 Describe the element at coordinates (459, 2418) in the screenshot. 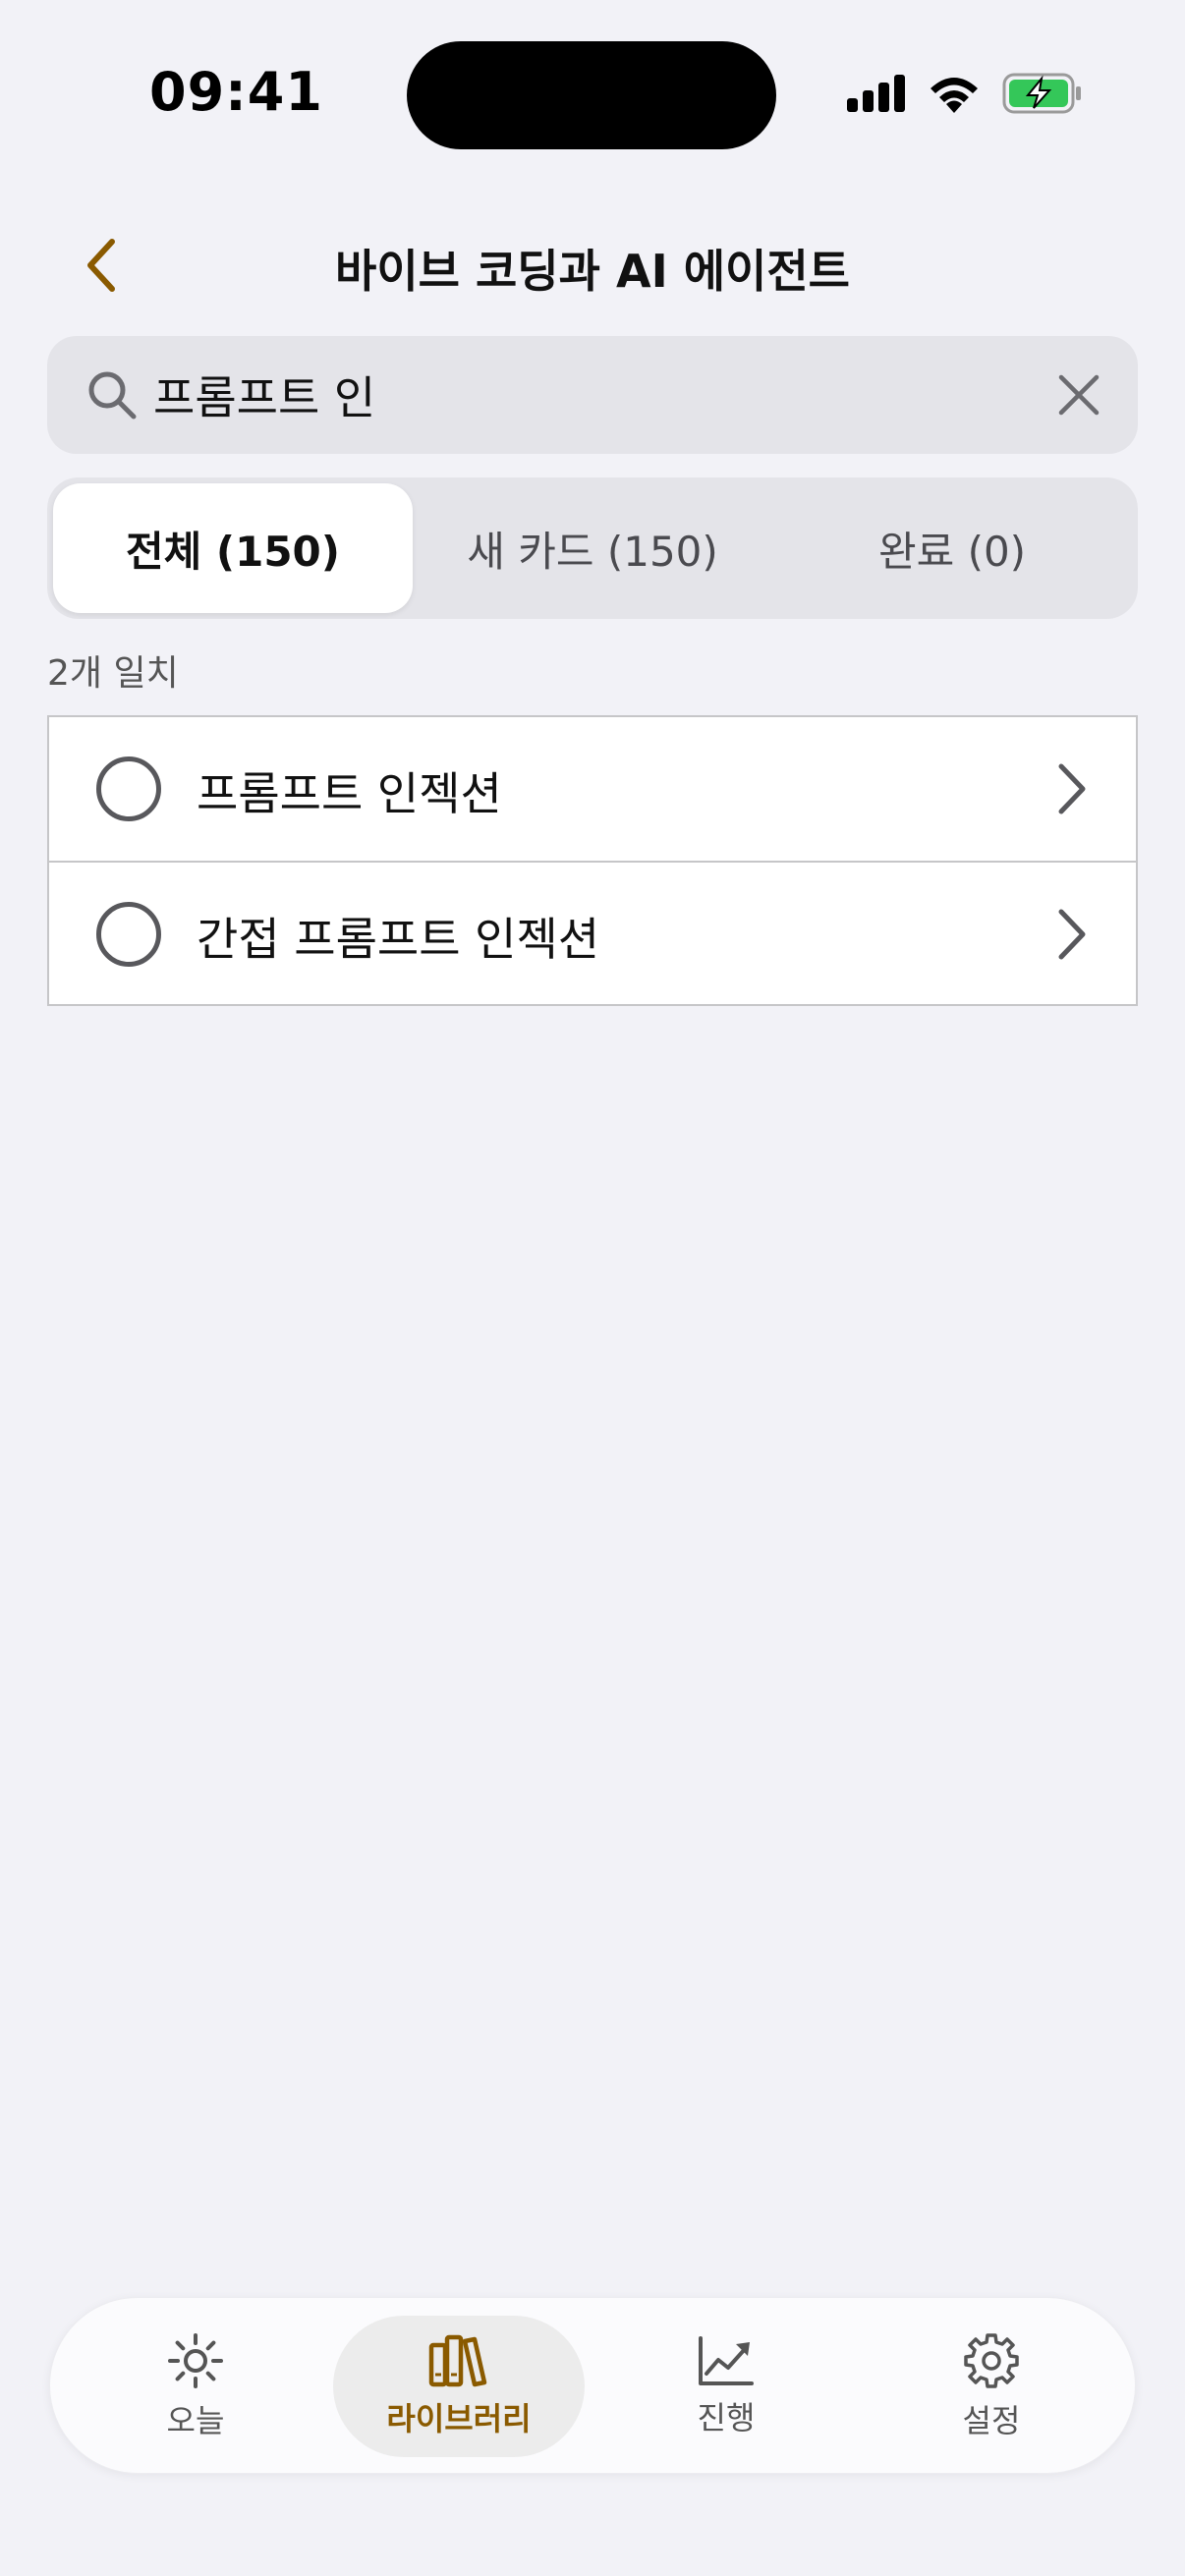

I see `tab-label: 라이브러리` at that location.